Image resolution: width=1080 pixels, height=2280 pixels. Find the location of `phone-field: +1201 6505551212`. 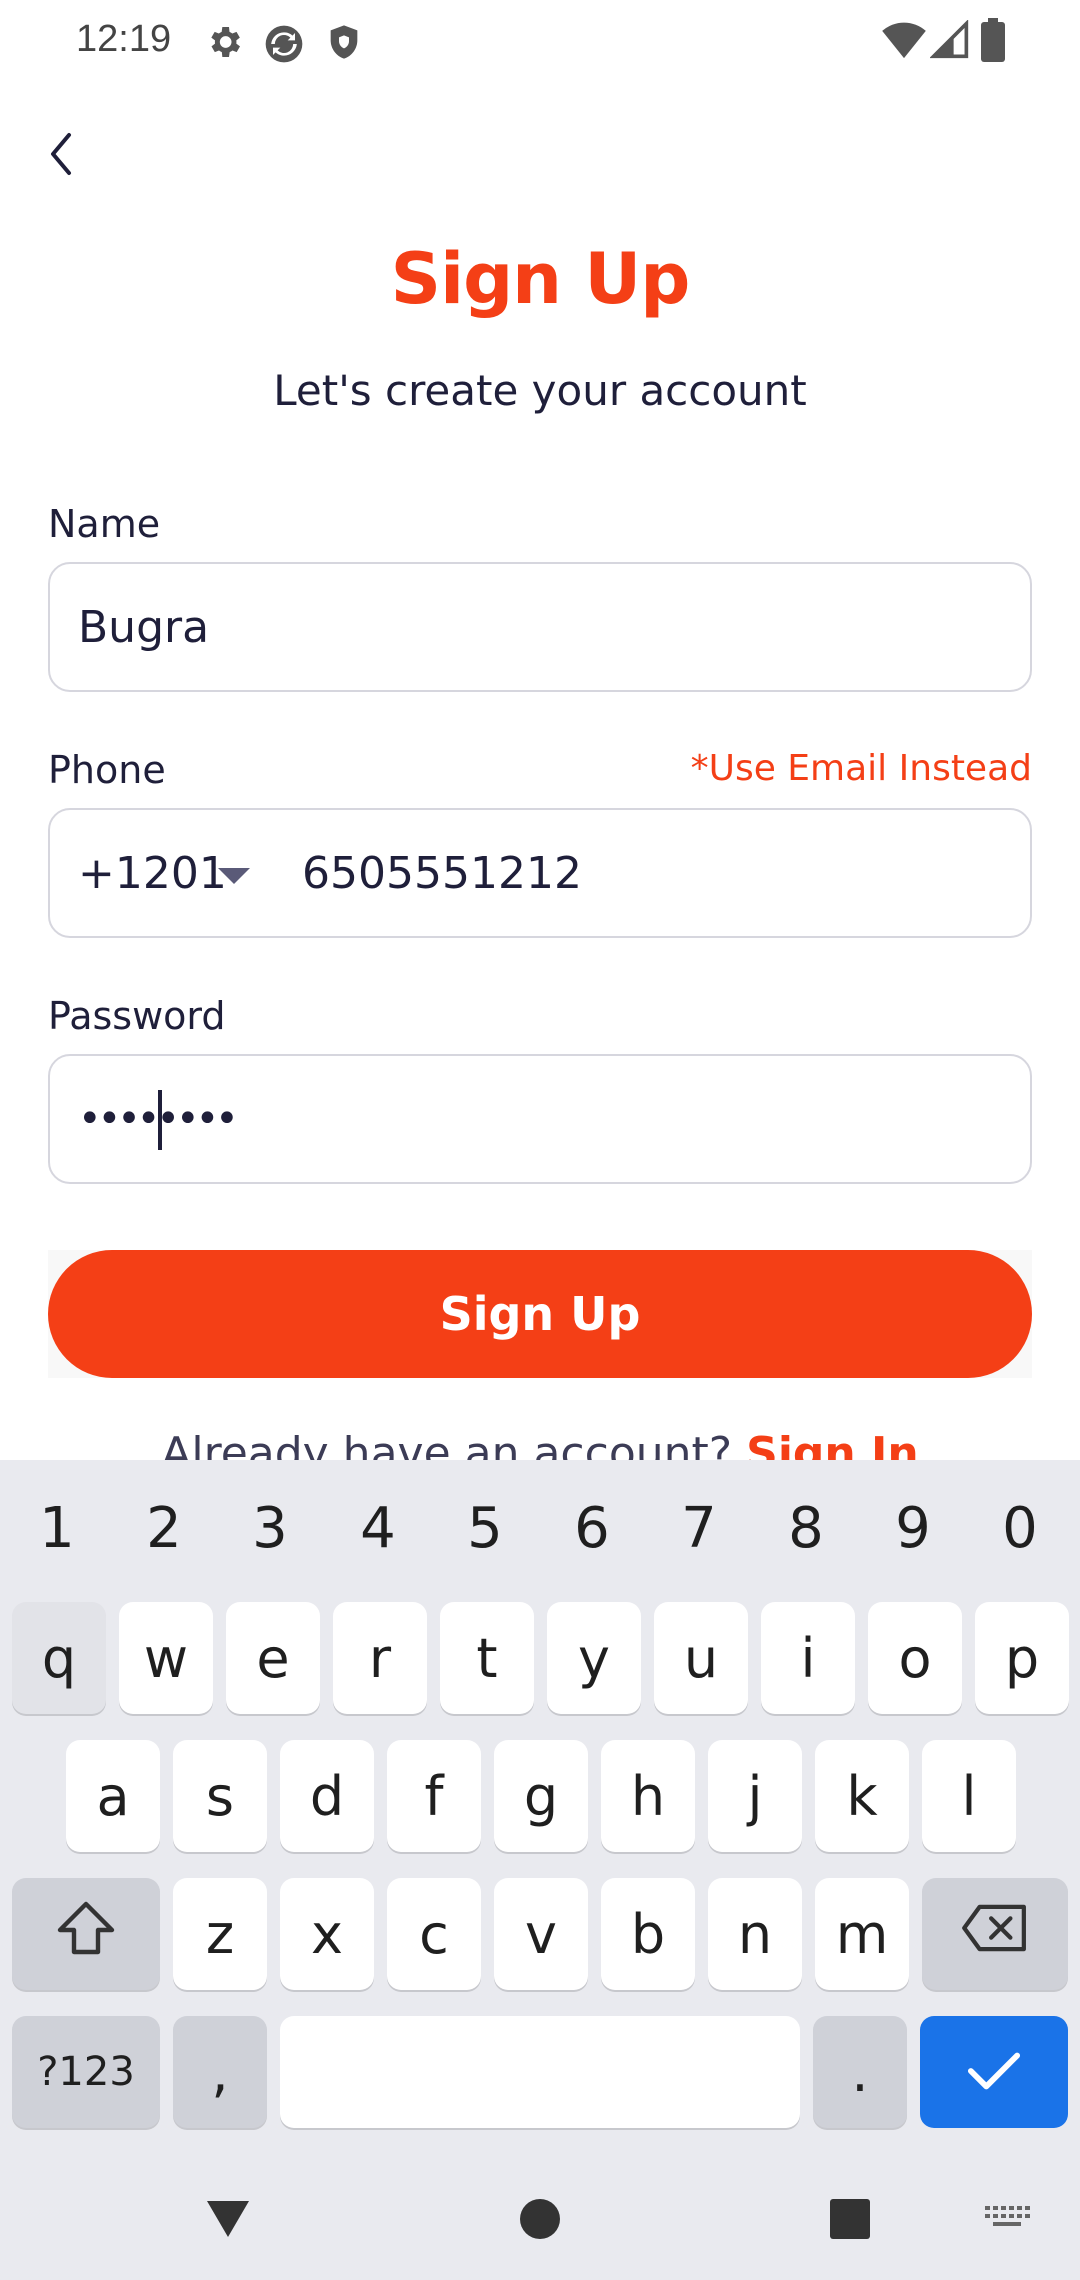

phone-field: +1201 6505551212 is located at coordinates (540, 873).